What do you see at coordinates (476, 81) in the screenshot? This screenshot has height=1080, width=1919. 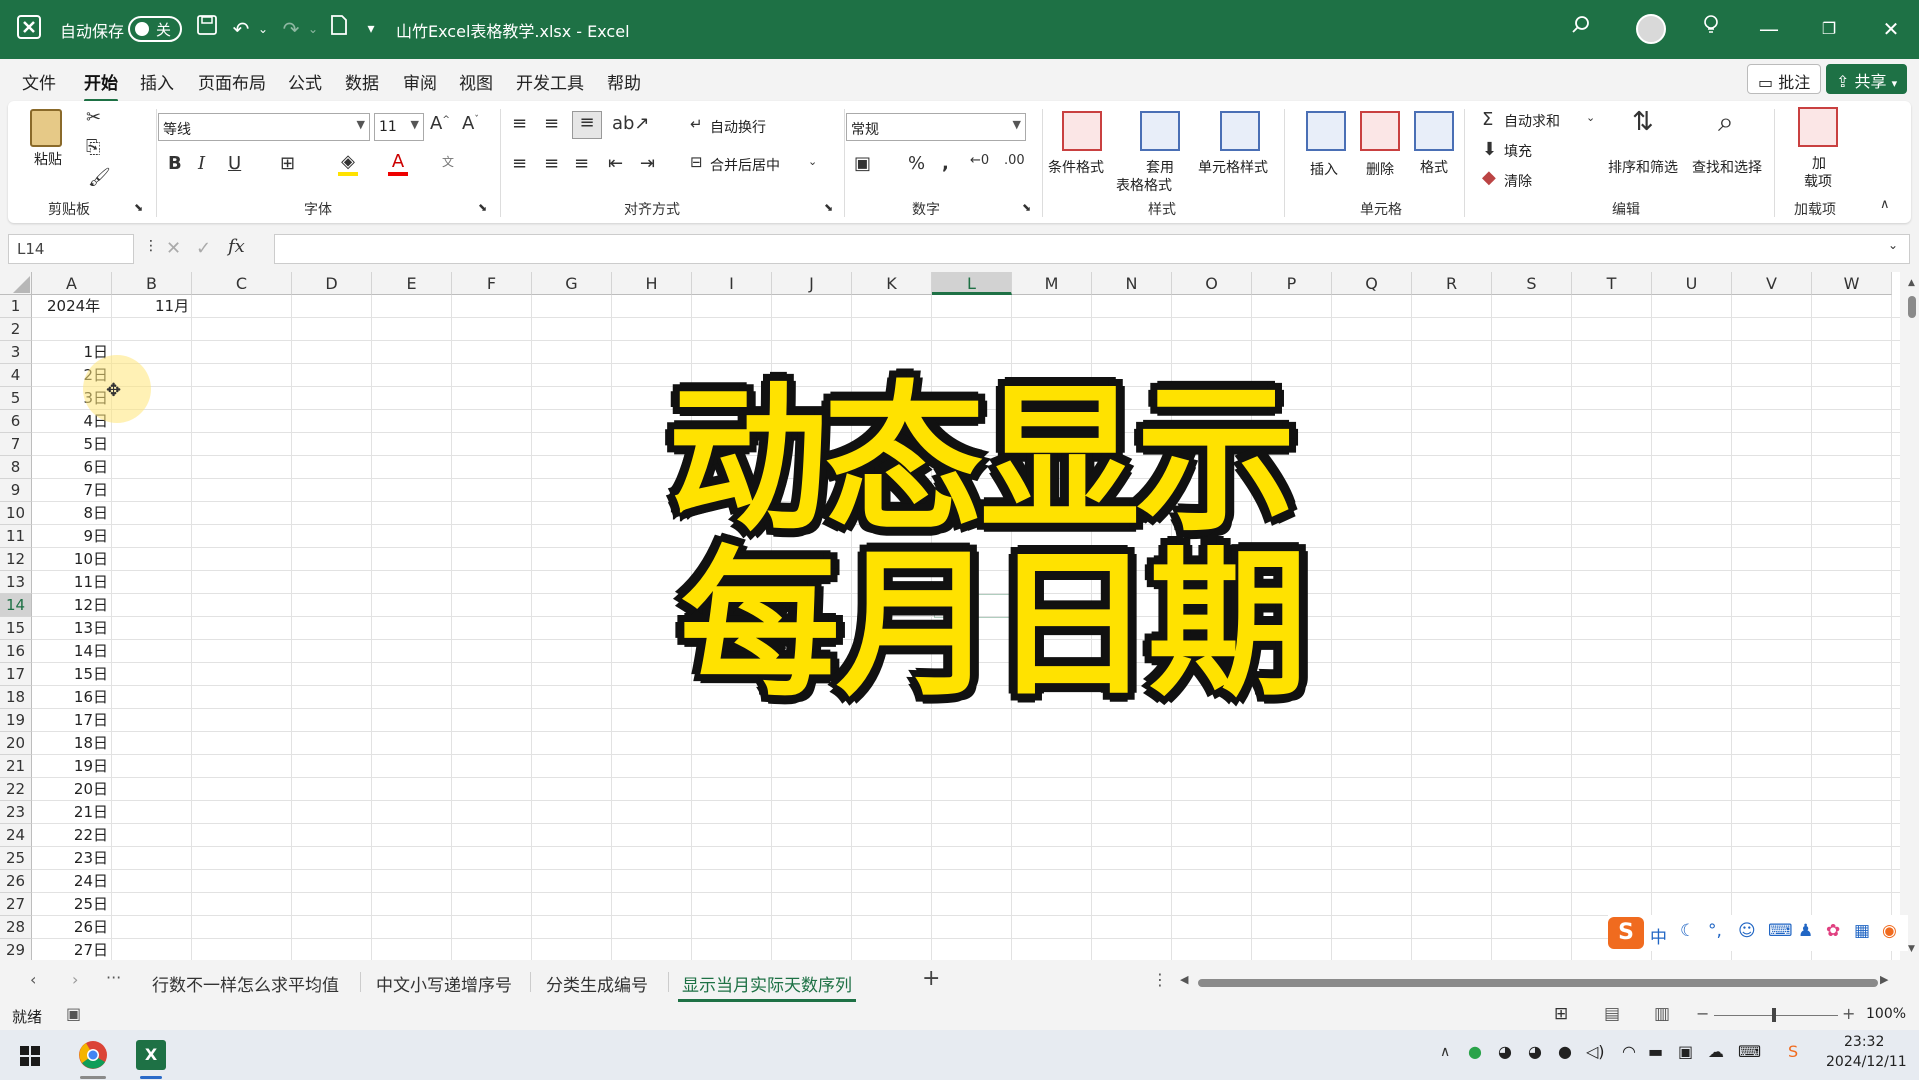 I see `tab-view: 视图` at bounding box center [476, 81].